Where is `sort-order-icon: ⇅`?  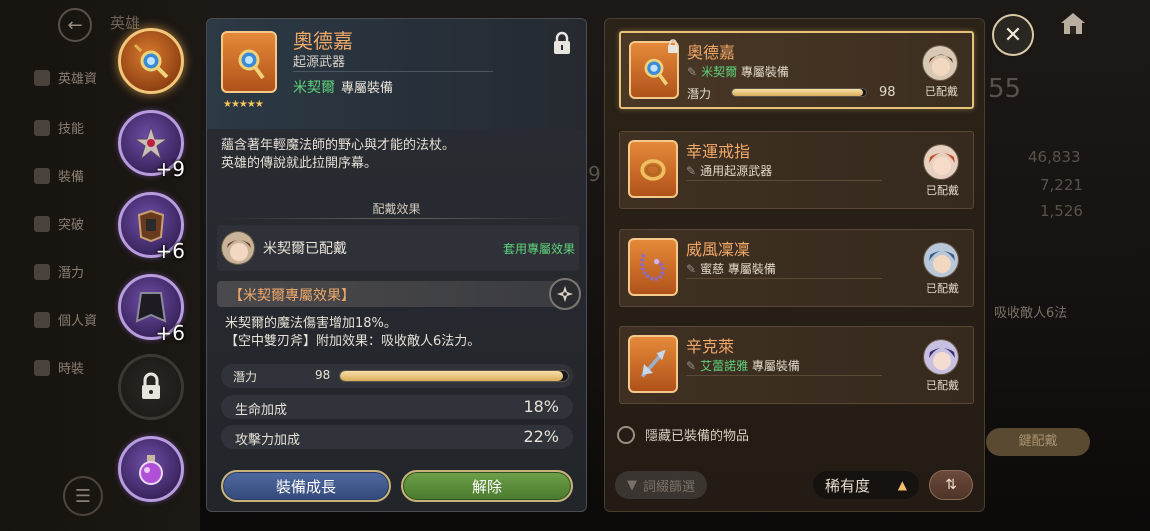 sort-order-icon: ⇅ is located at coordinates (951, 485).